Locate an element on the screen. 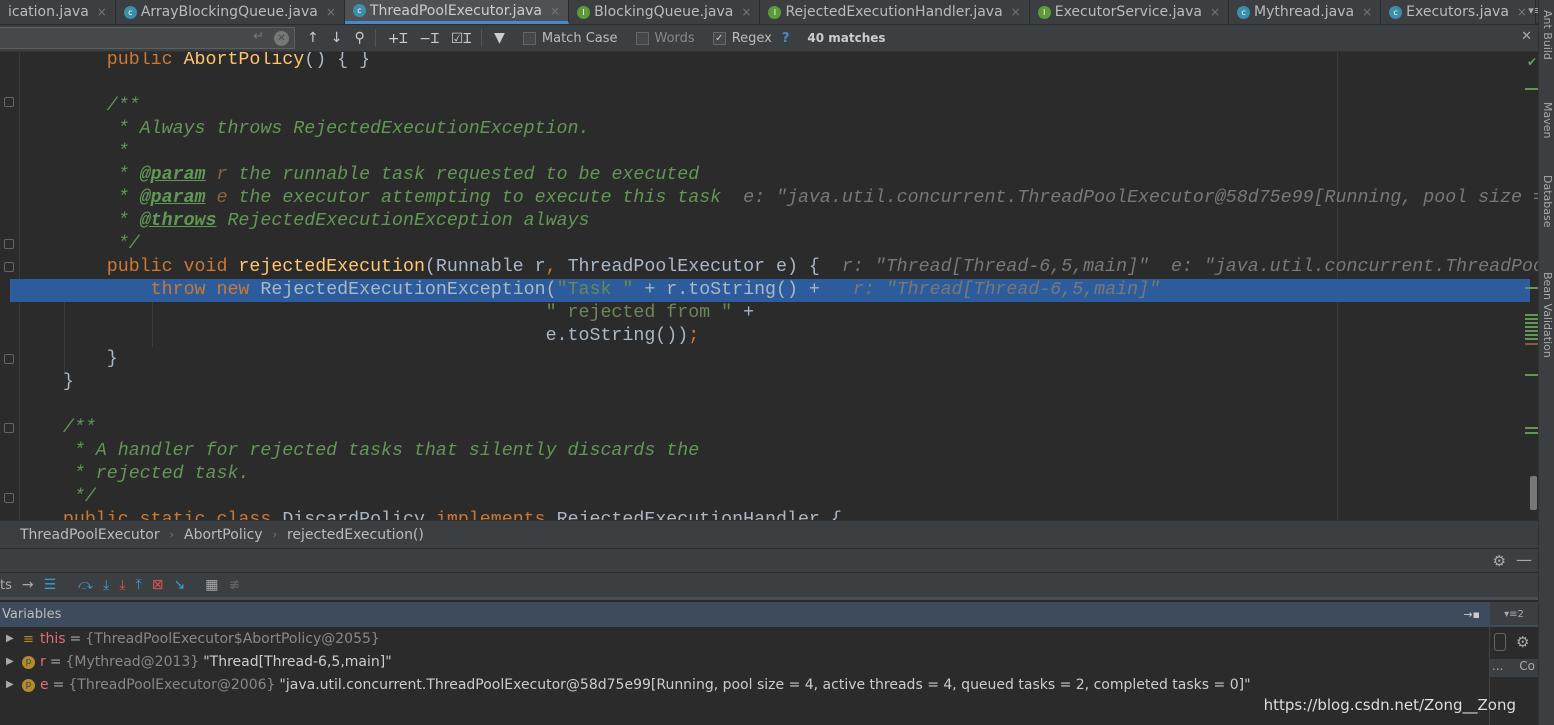  code-line: public AbortPolicy() { } is located at coordinates (778, 62).